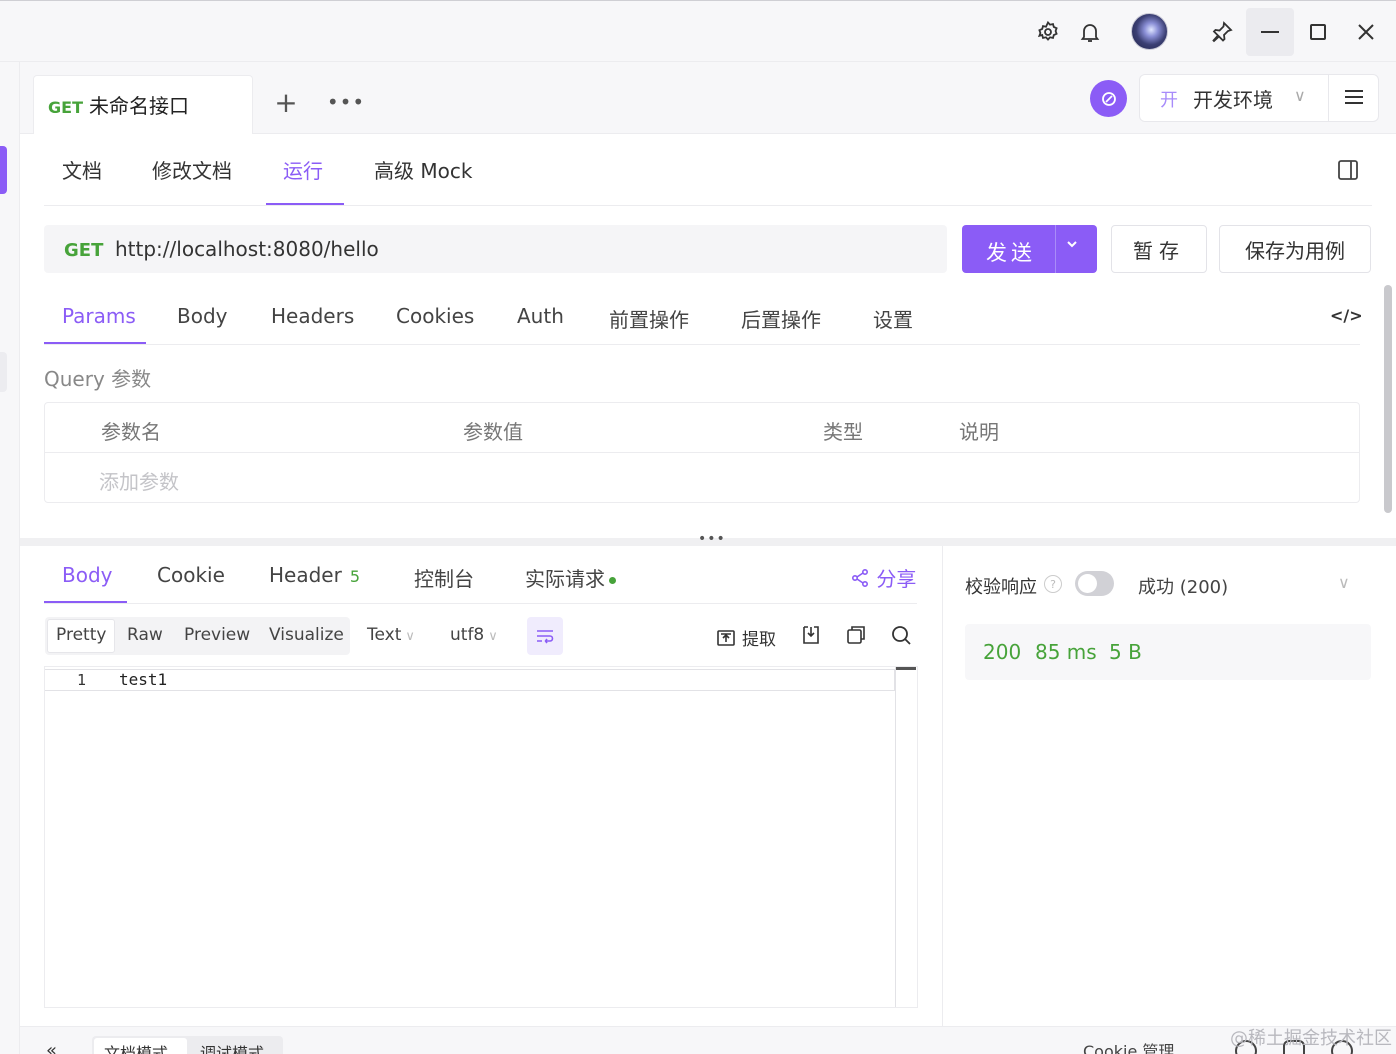  Describe the element at coordinates (192, 169) in the screenshot. I see `tab-edit-doc: 修改文档` at that location.